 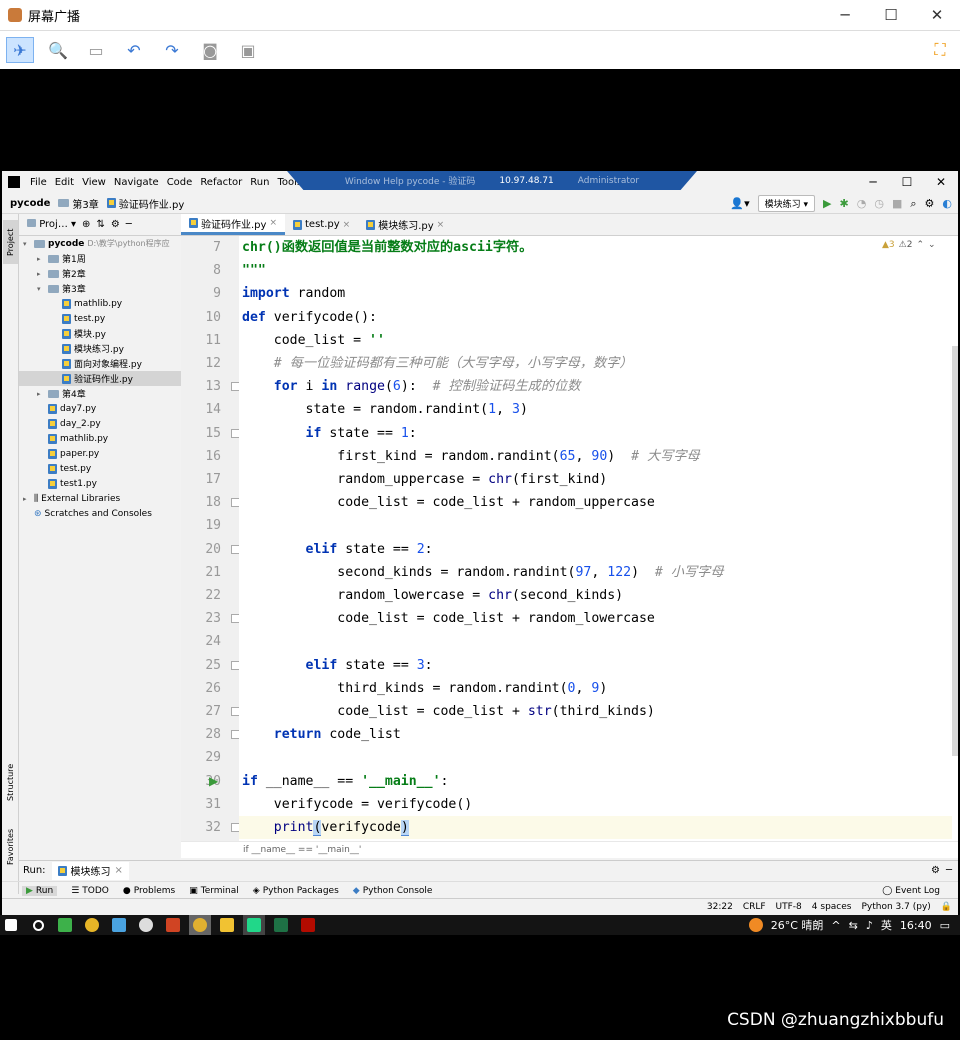 I want to click on start-button, so click(x=11, y=925).